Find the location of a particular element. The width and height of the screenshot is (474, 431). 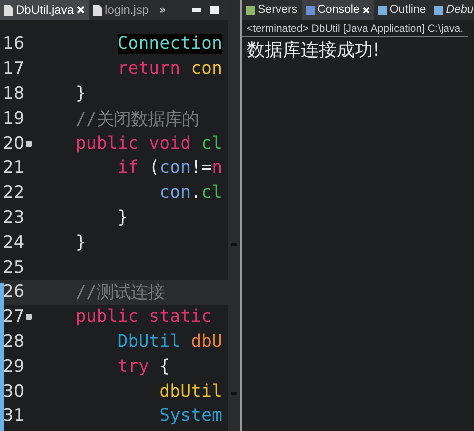

tab-label: DbUtil.java is located at coordinates (45, 10).